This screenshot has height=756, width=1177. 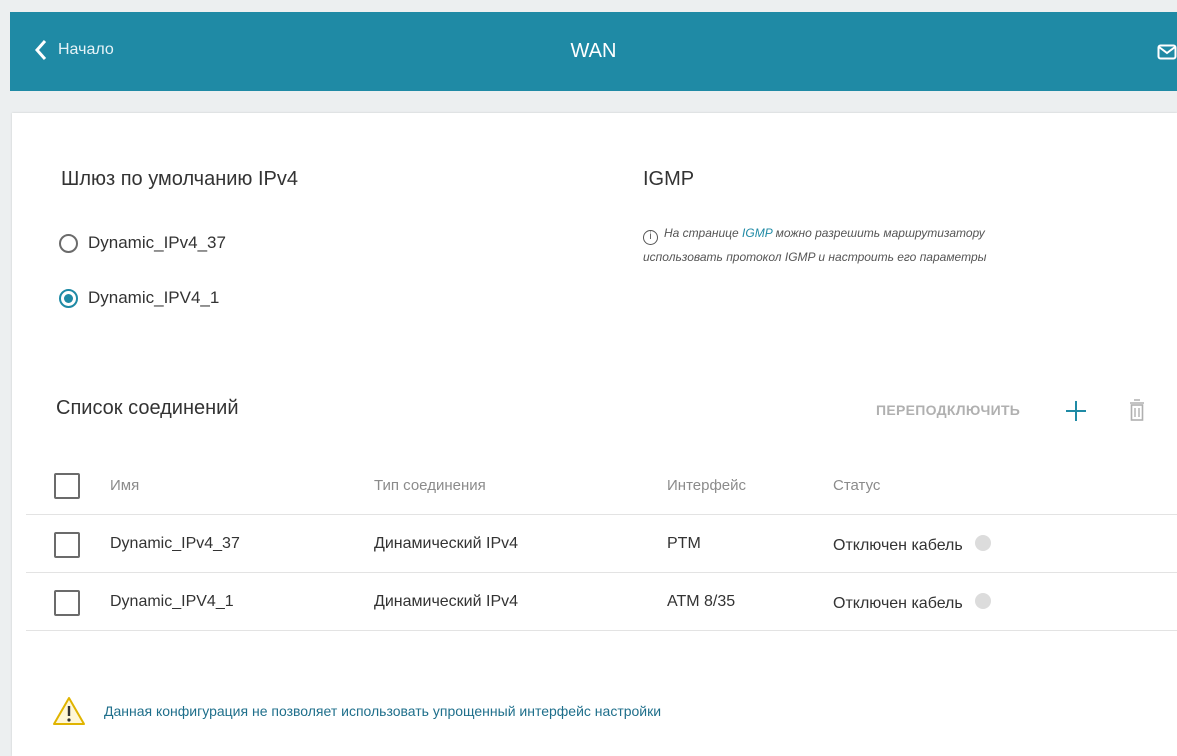 I want to click on column-header: Статус, so click(x=857, y=485).